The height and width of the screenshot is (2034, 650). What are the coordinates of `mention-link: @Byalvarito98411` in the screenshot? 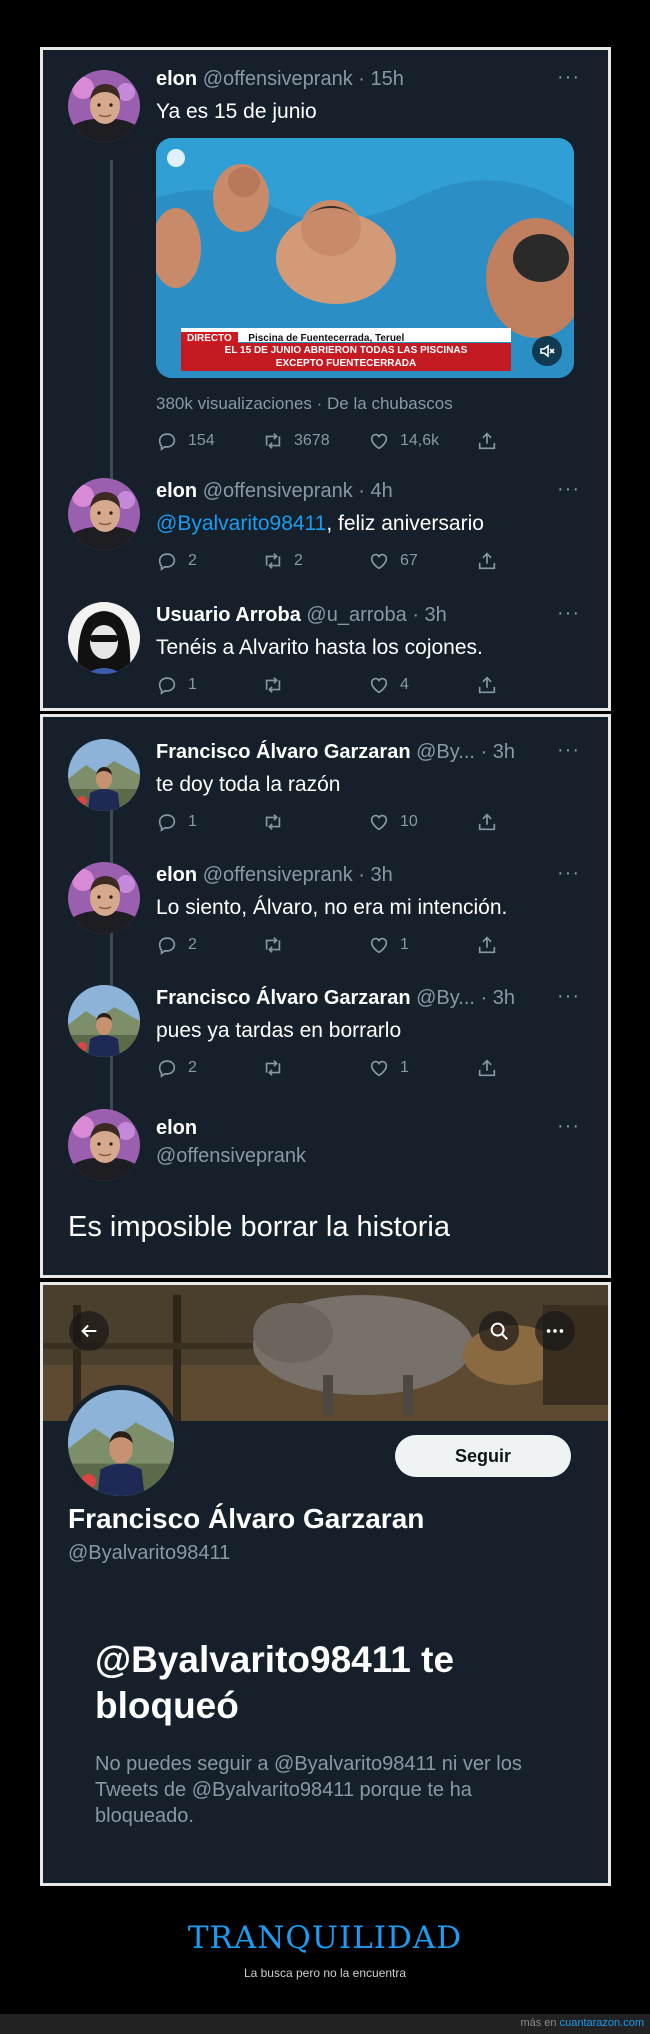 It's located at (241, 523).